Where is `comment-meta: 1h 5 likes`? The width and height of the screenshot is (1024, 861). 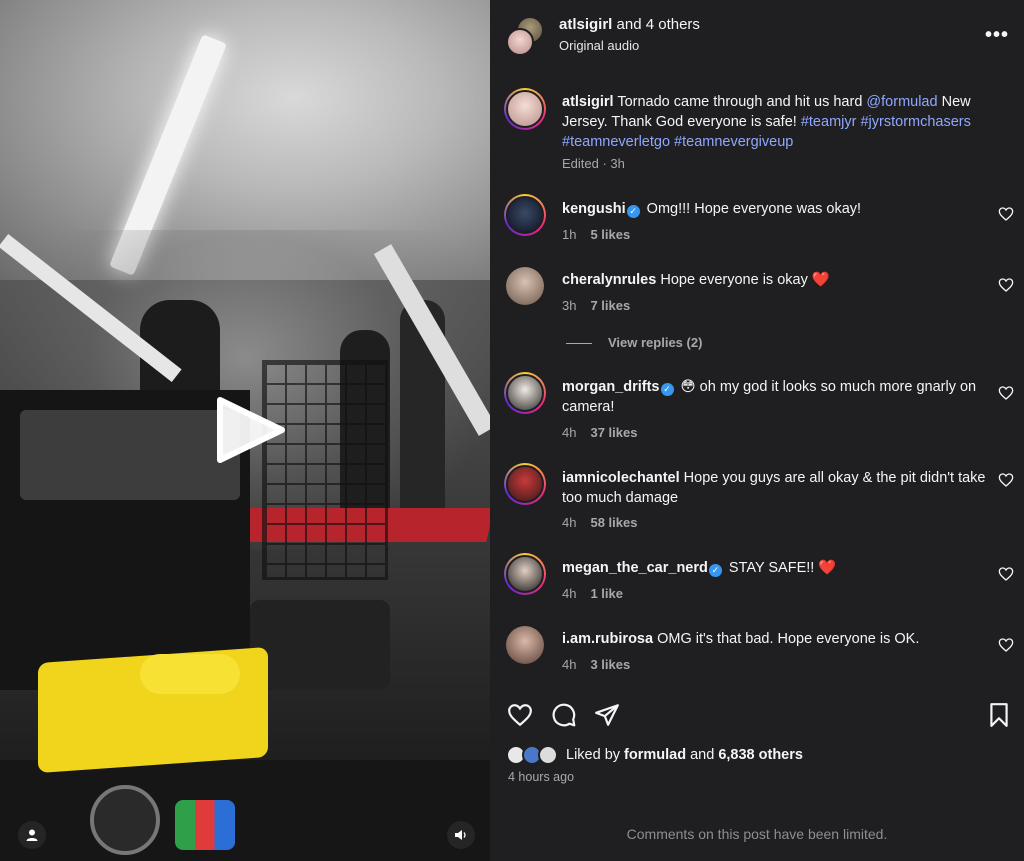 comment-meta: 1h 5 likes is located at coordinates (596, 234).